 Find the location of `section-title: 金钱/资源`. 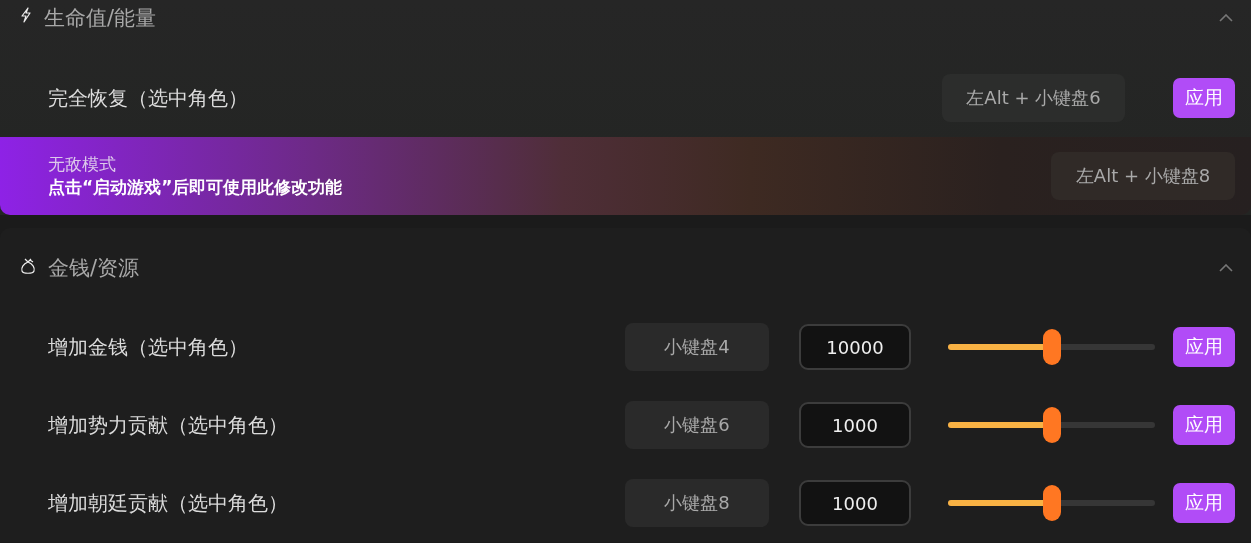

section-title: 金钱/资源 is located at coordinates (94, 268).